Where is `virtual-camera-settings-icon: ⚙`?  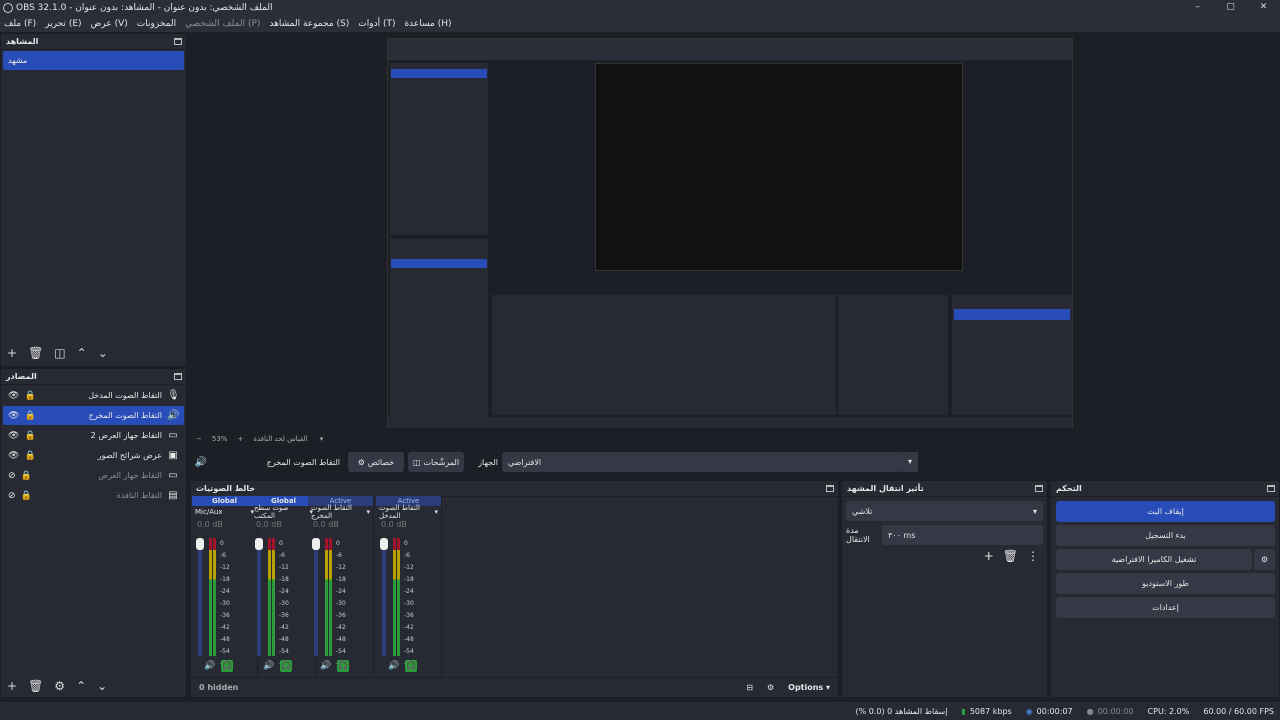 virtual-camera-settings-icon: ⚙ is located at coordinates (1264, 559).